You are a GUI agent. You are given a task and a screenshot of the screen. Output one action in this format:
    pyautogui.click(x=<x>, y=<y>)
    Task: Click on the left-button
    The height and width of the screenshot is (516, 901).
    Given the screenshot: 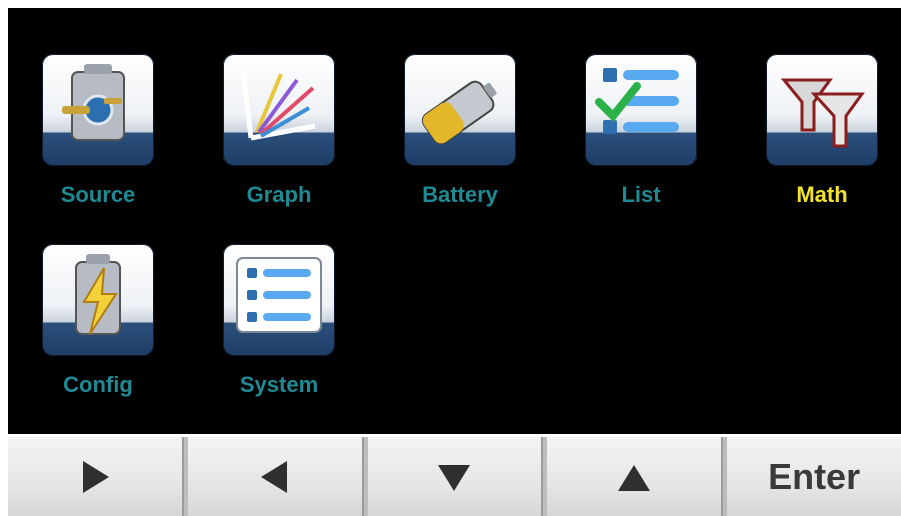 What is the action you would take?
    pyautogui.click(x=275, y=476)
    